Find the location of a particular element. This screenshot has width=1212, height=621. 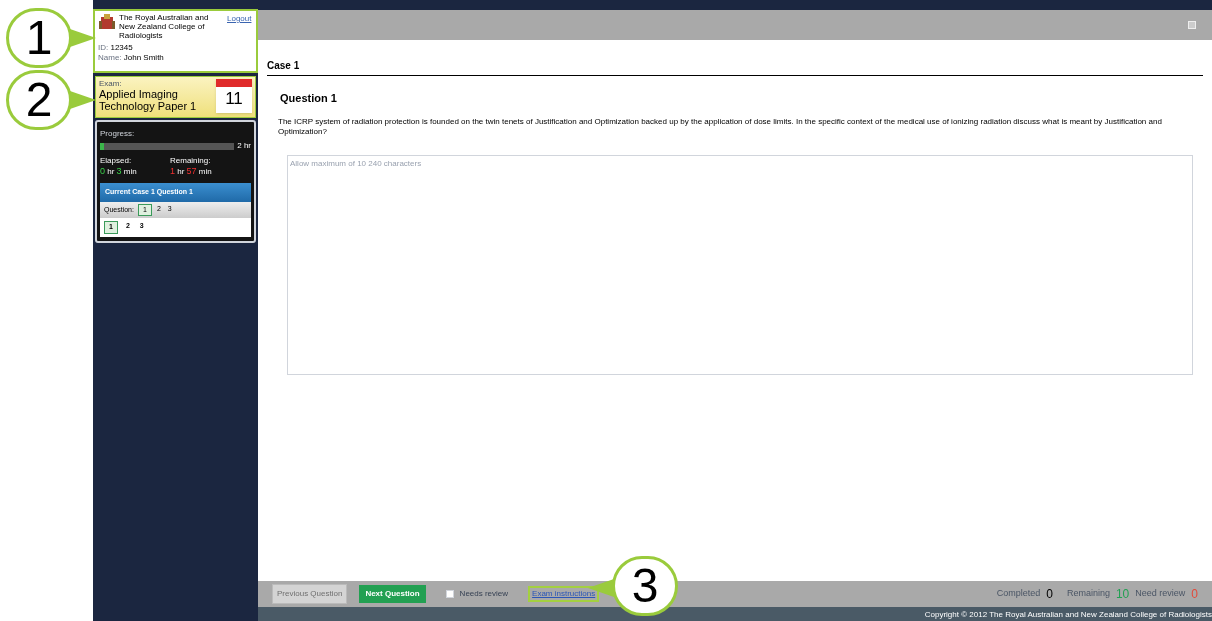

id-label: ID: is located at coordinates (103, 47).